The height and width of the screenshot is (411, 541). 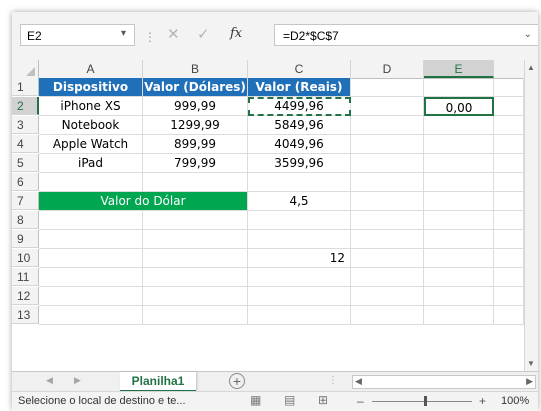 I want to click on cell-f6, so click(x=509, y=182).